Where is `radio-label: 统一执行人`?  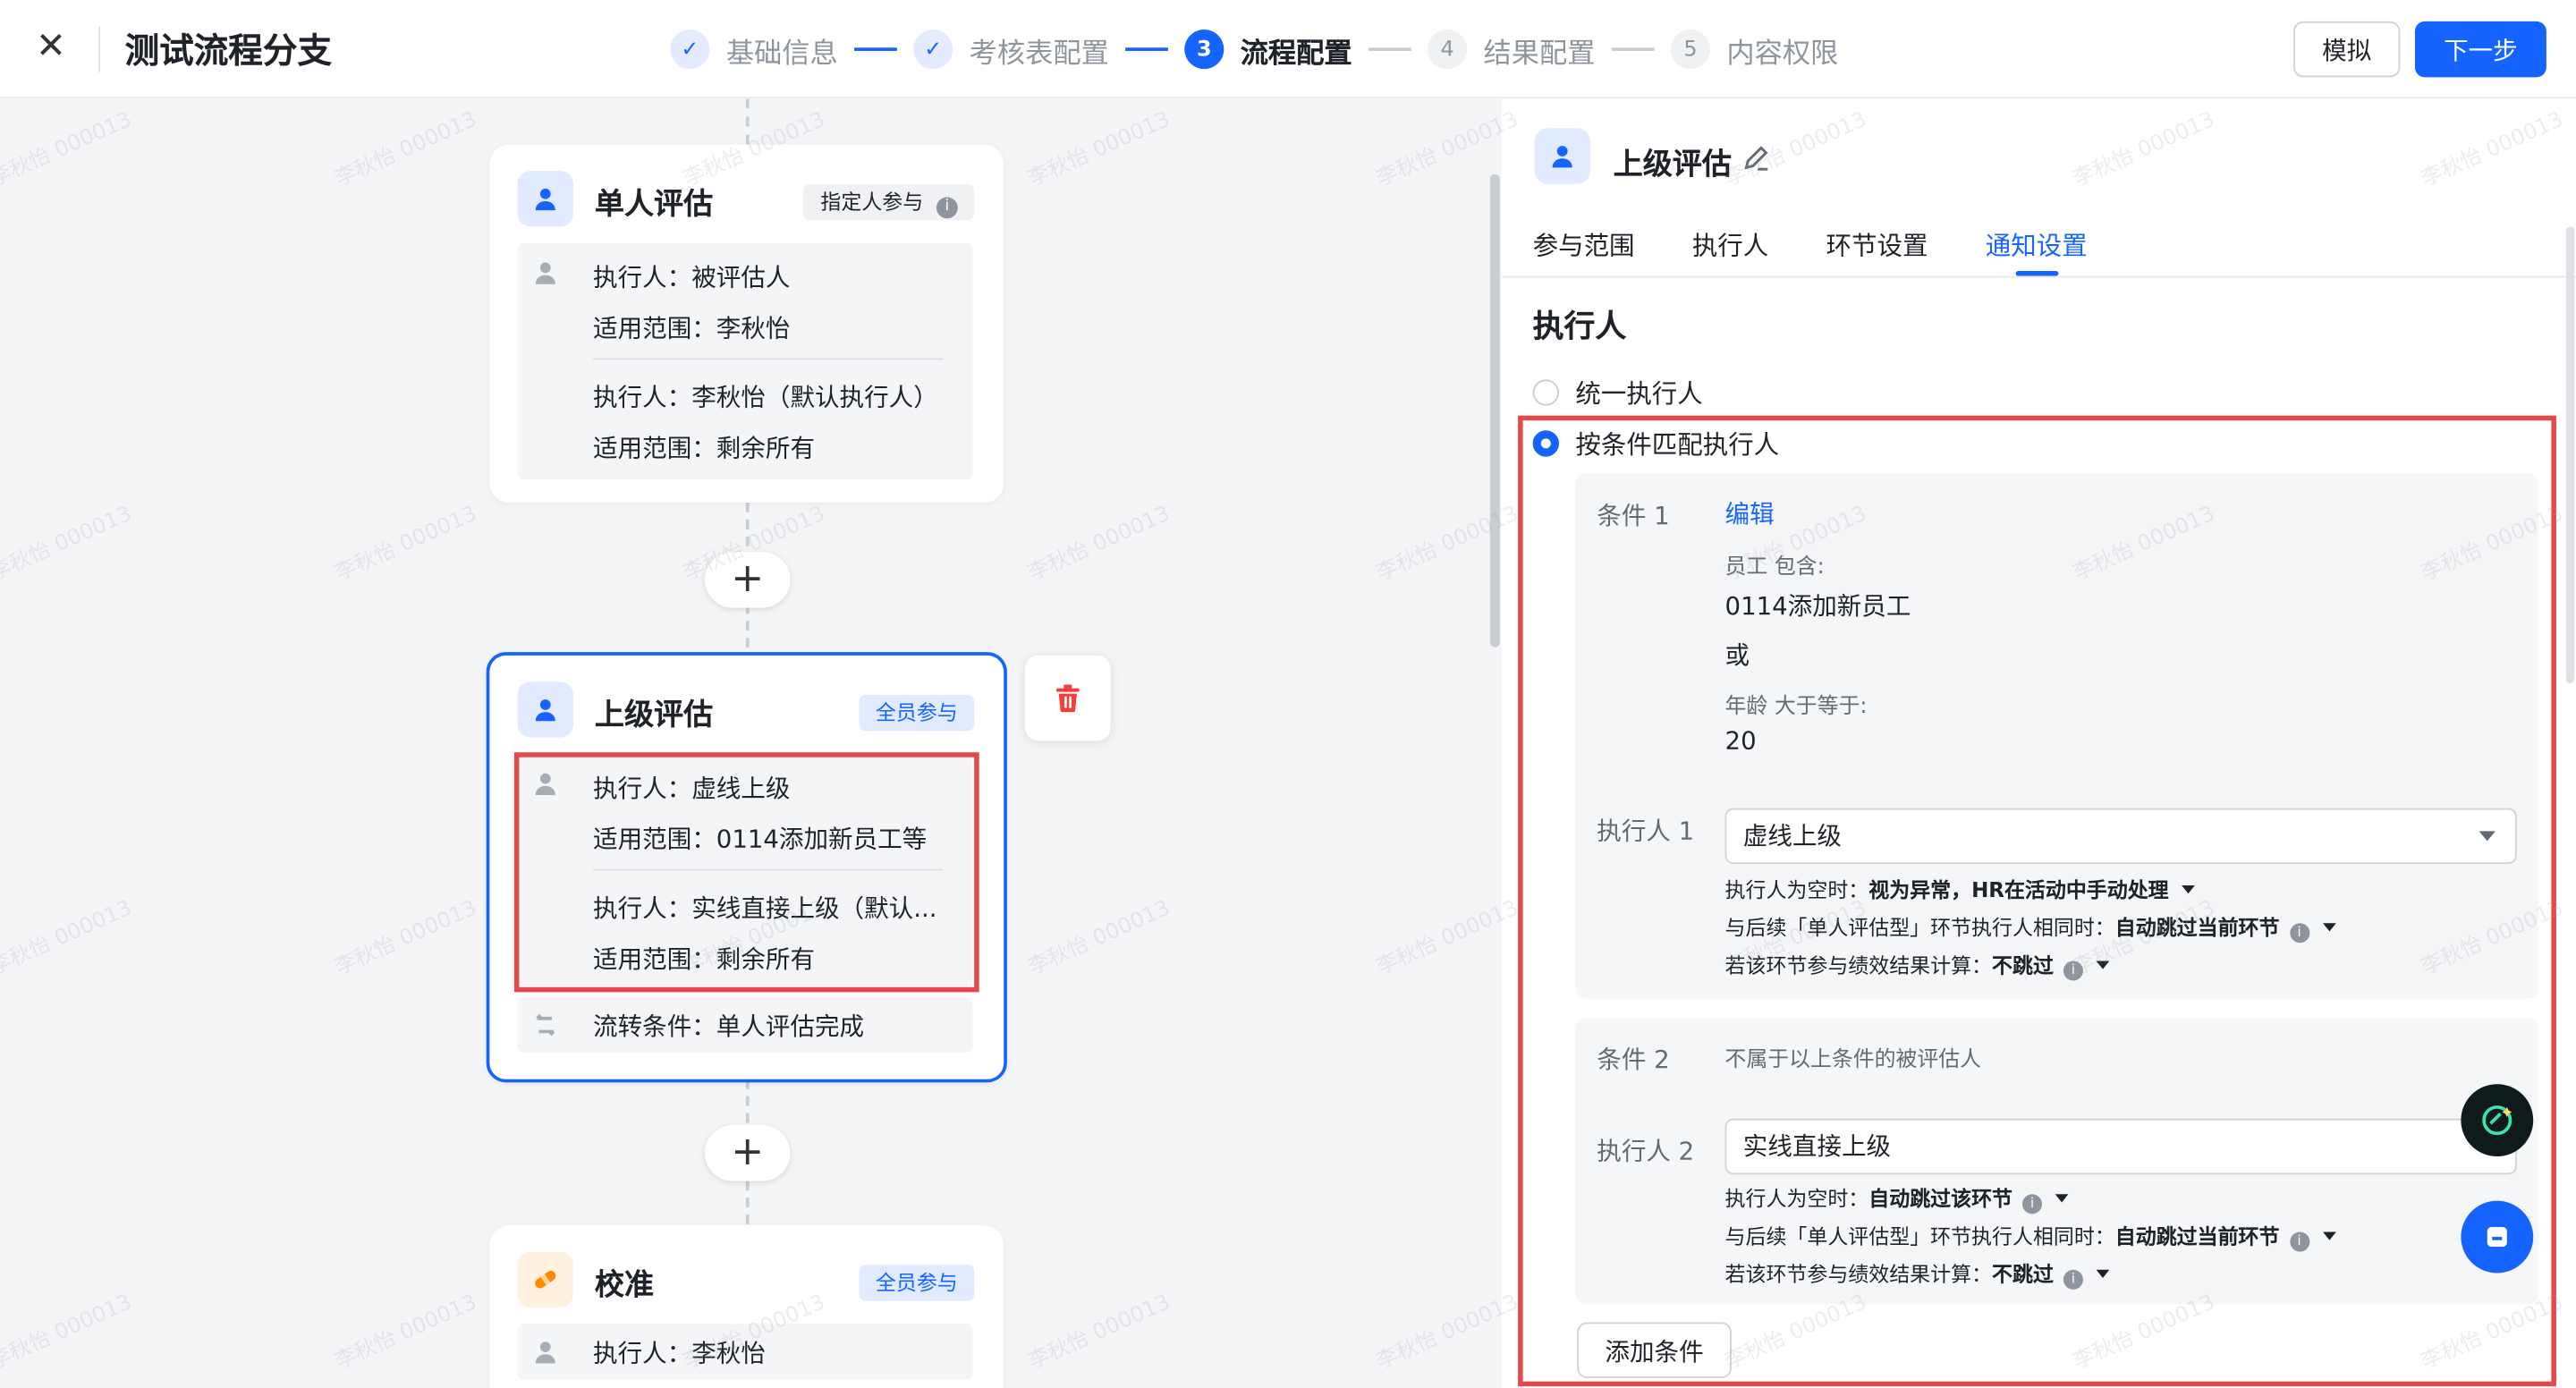 radio-label: 统一执行人 is located at coordinates (1639, 395).